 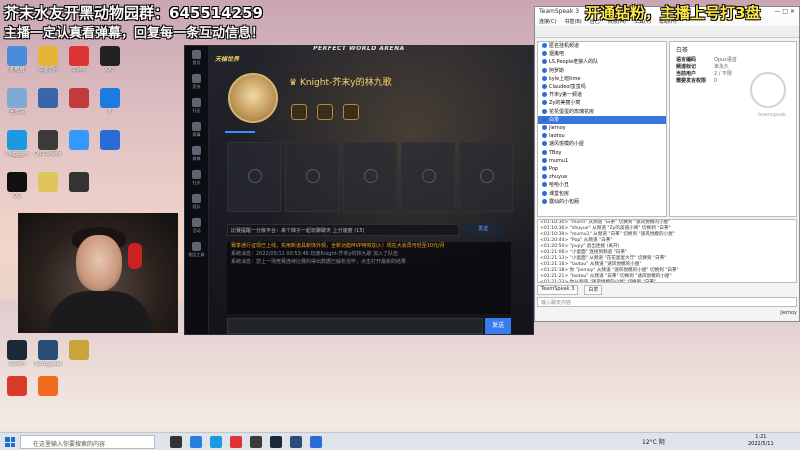 What do you see at coordinates (79, 60) in the screenshot?
I see `desktop-icon: 2345` at bounding box center [79, 60].